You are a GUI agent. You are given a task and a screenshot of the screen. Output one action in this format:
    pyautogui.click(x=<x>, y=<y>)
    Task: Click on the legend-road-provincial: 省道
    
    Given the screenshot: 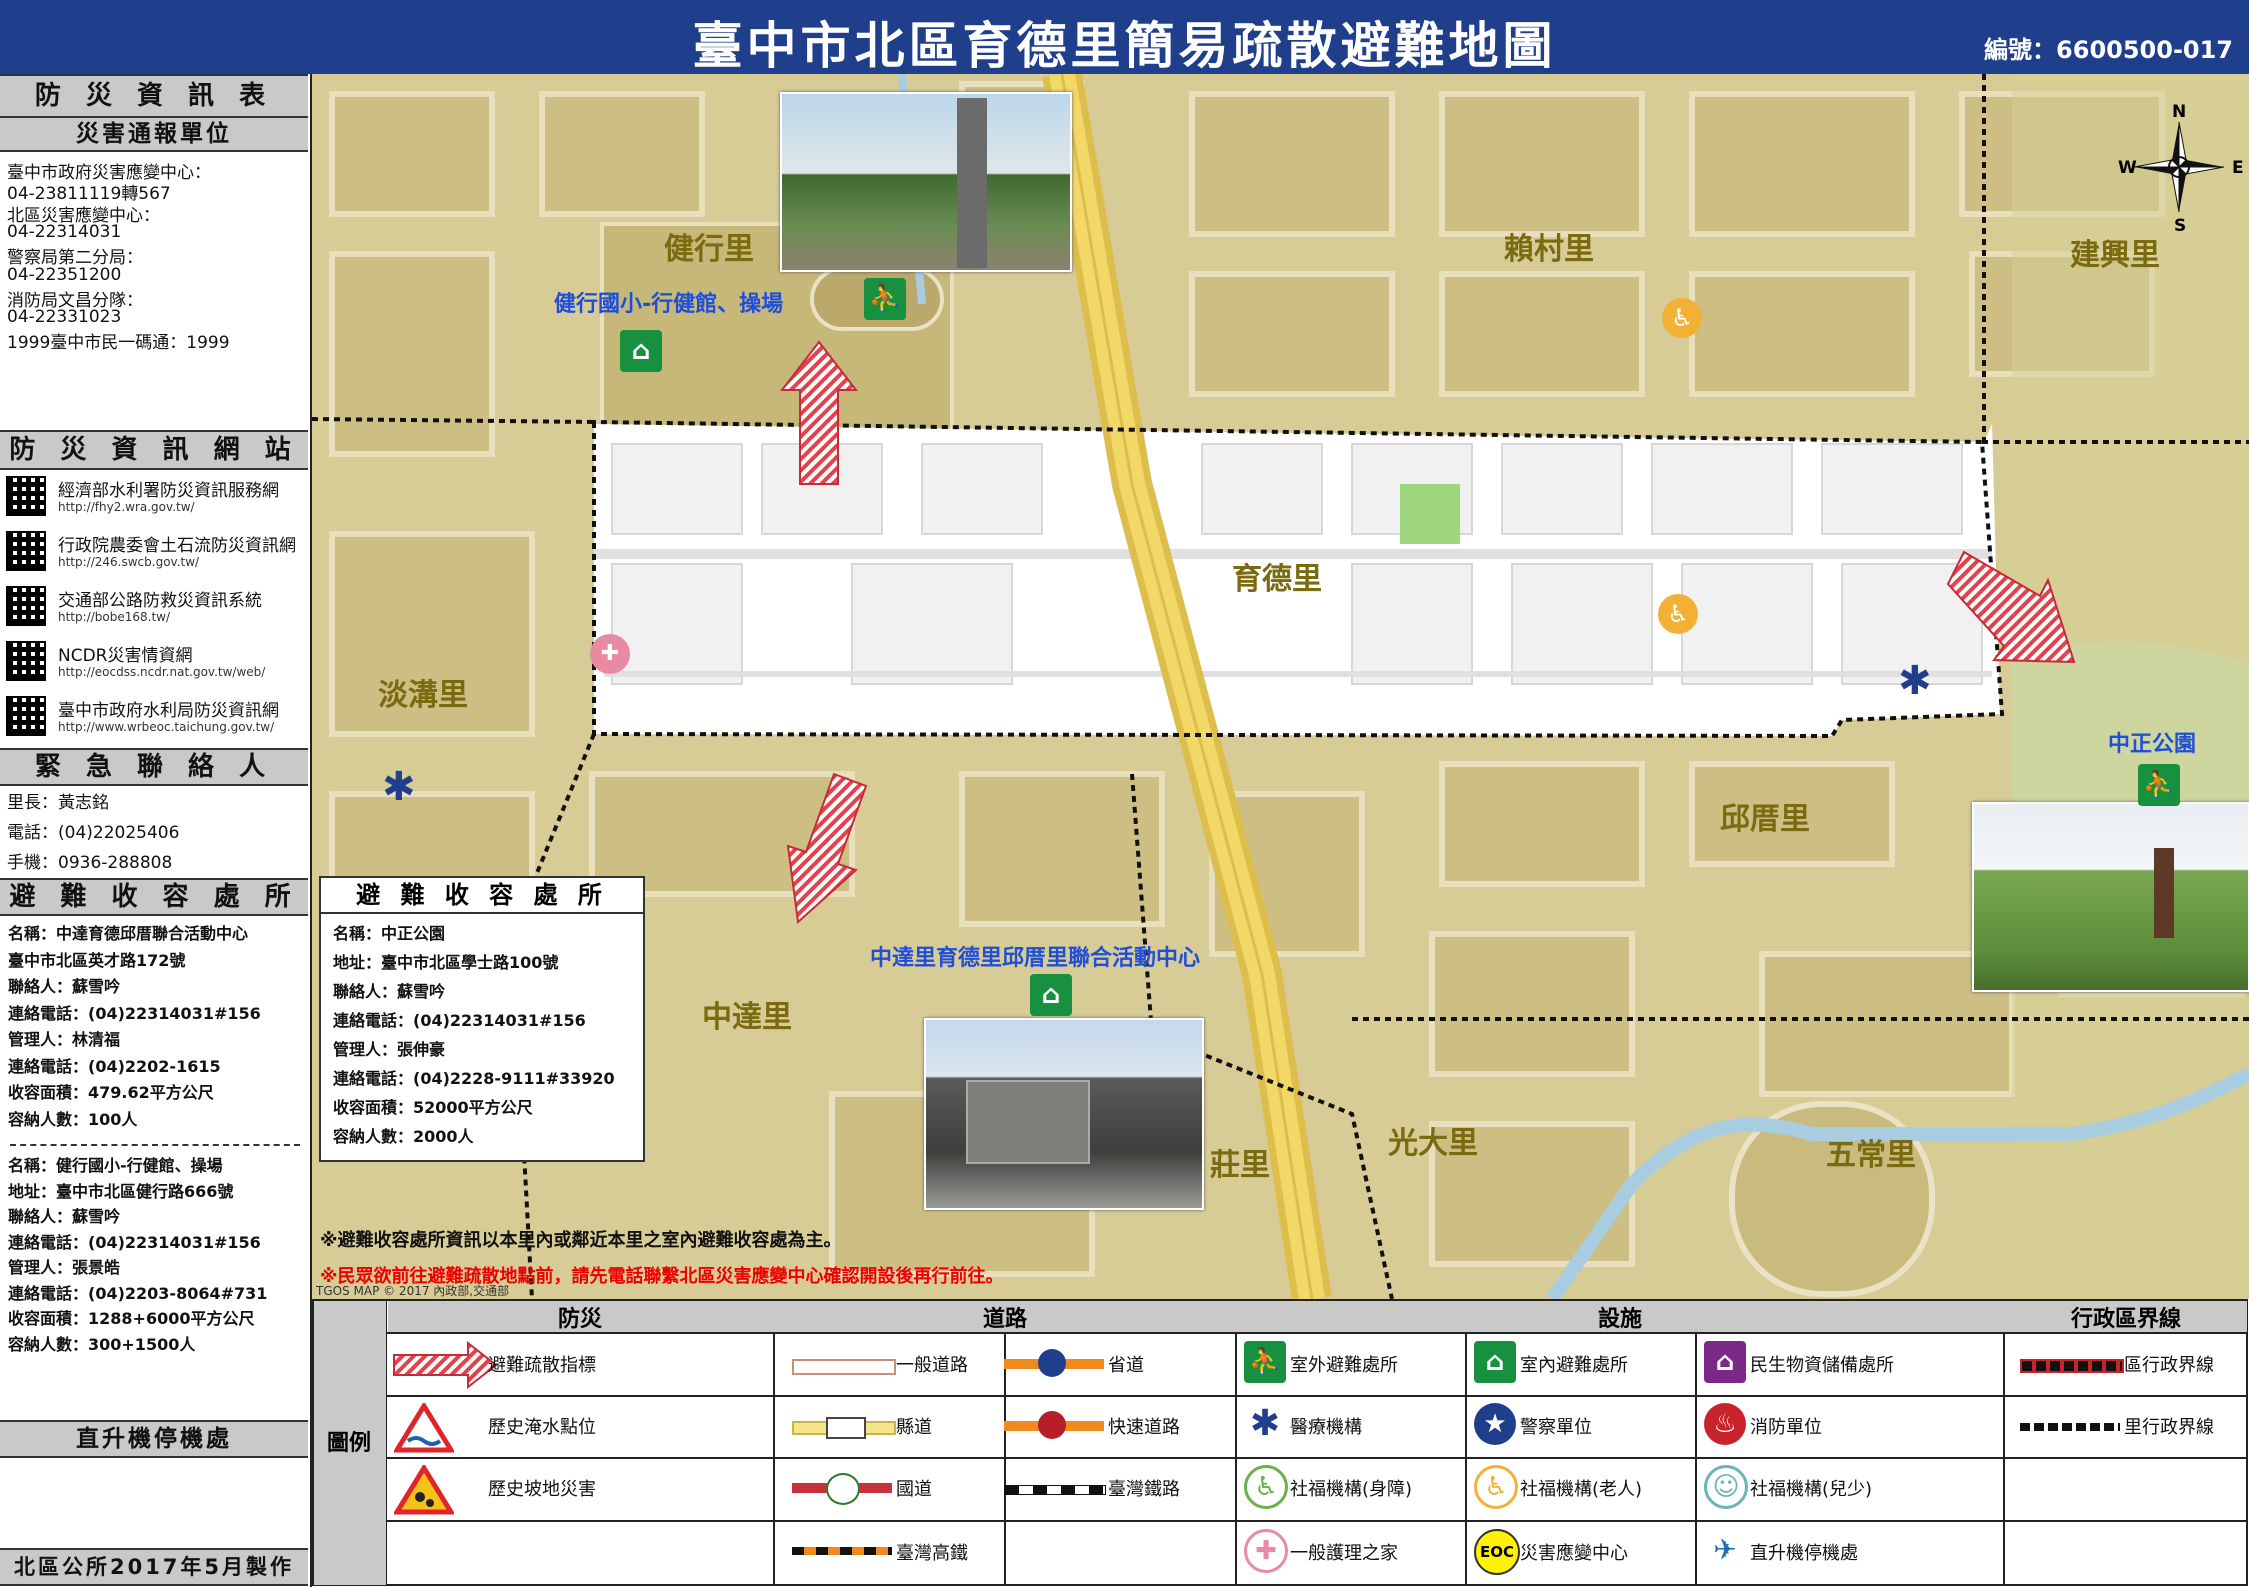 What is the action you would take?
    pyautogui.click(x=1126, y=1365)
    